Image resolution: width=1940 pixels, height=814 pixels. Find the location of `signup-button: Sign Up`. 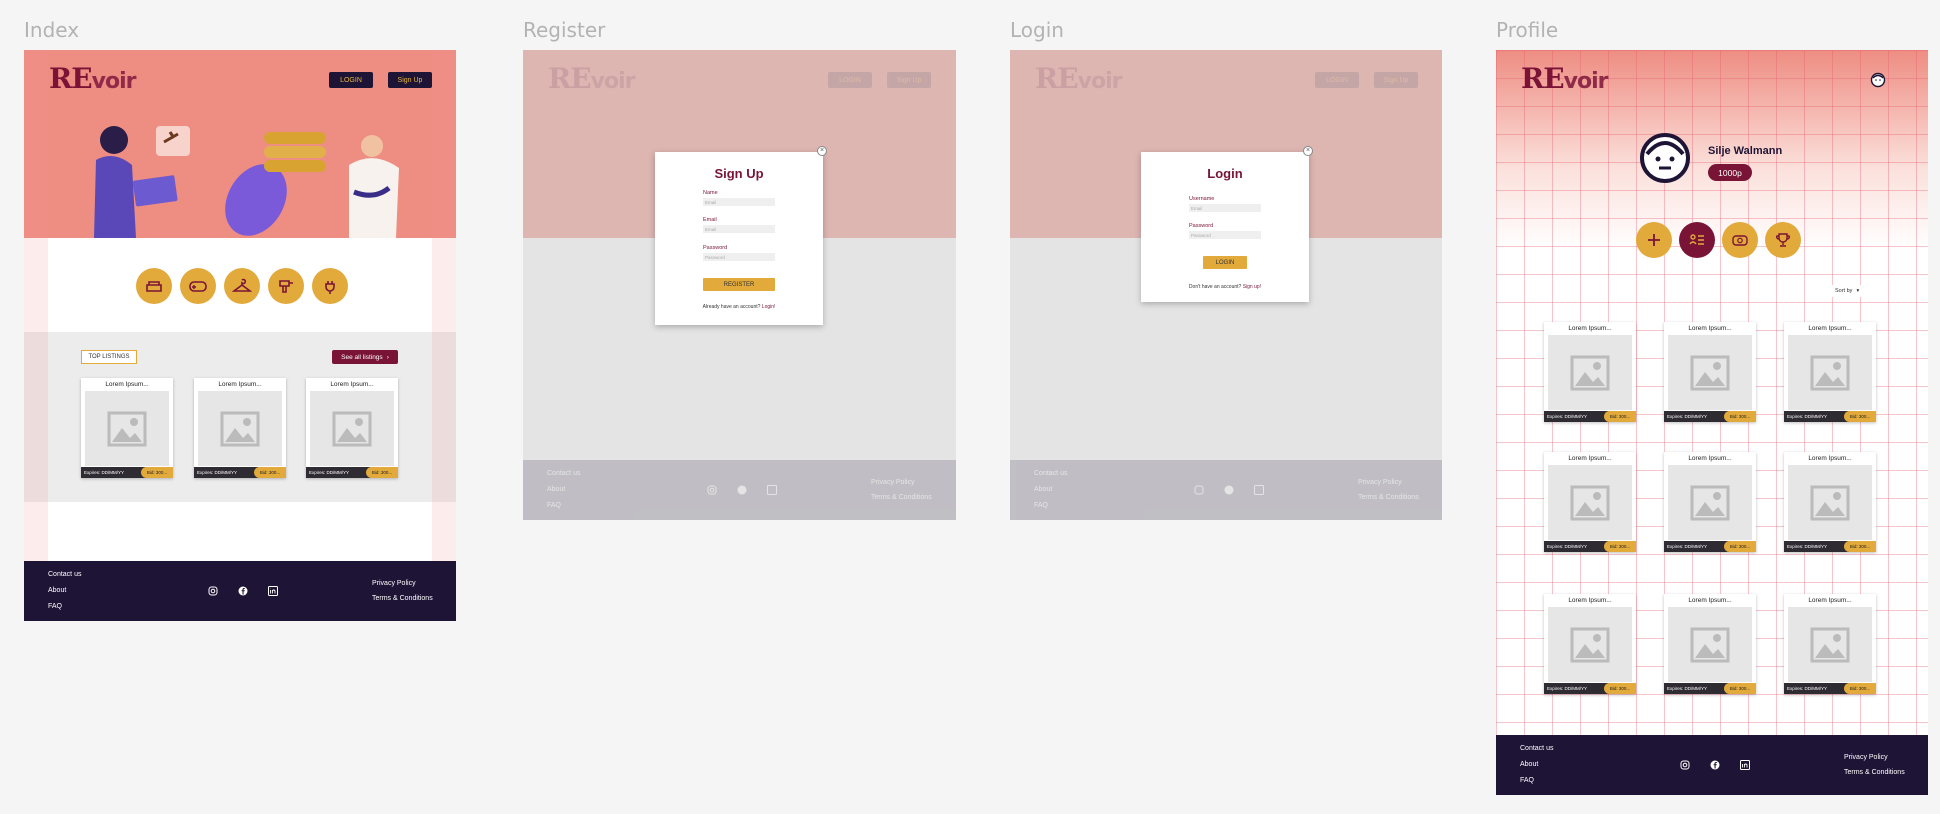

signup-button: Sign Up is located at coordinates (410, 80).